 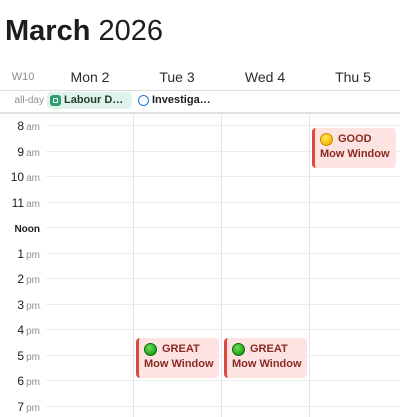 What do you see at coordinates (23, 77) in the screenshot?
I see `week-number: W10` at bounding box center [23, 77].